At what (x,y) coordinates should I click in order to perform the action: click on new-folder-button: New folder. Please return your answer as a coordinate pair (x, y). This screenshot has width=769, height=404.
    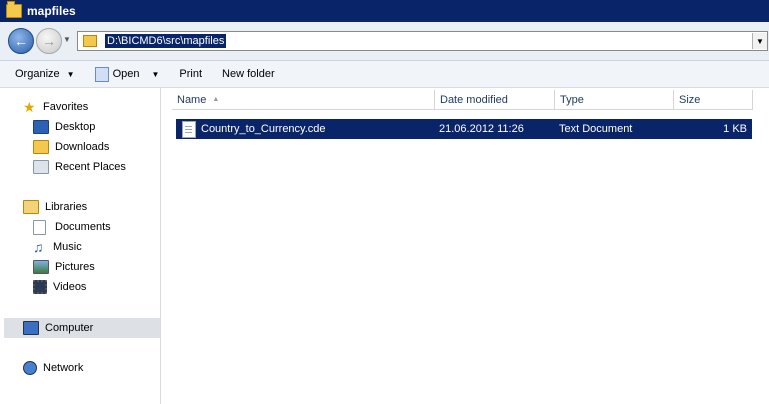
    Looking at the image, I should click on (248, 74).